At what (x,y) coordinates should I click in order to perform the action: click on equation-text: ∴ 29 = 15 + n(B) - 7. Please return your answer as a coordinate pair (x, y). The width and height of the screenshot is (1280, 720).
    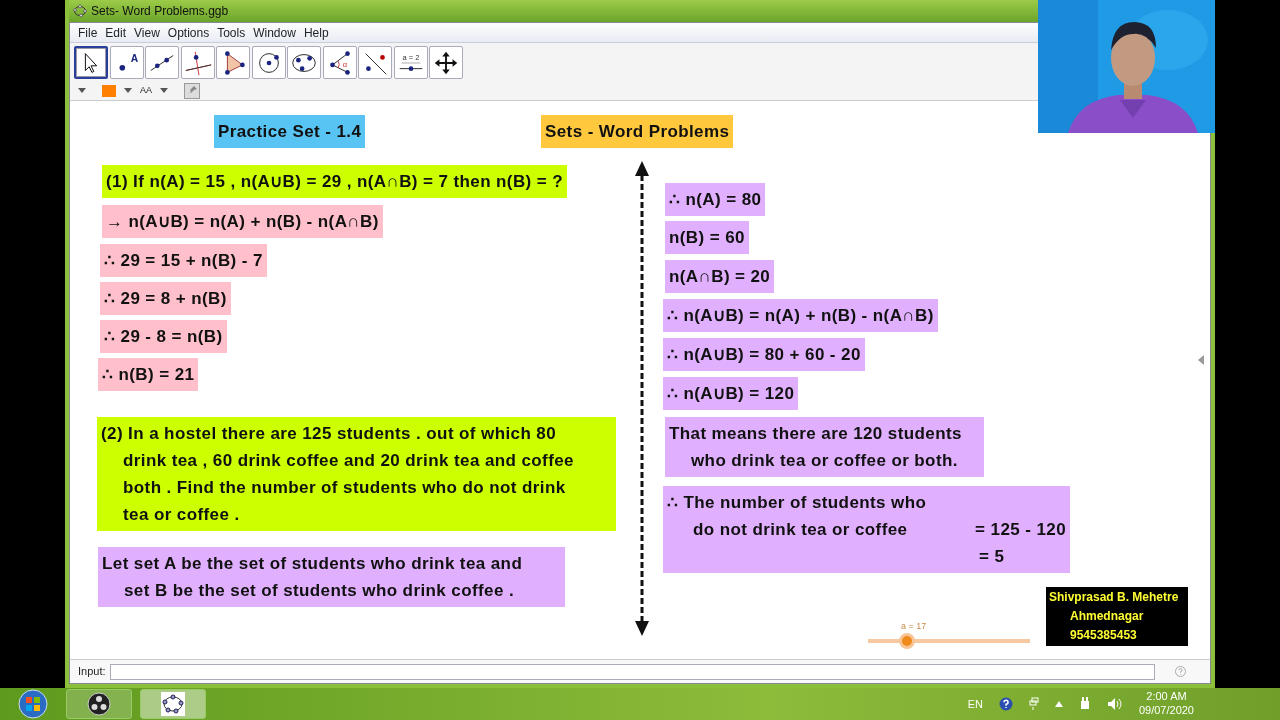
    Looking at the image, I should click on (183, 260).